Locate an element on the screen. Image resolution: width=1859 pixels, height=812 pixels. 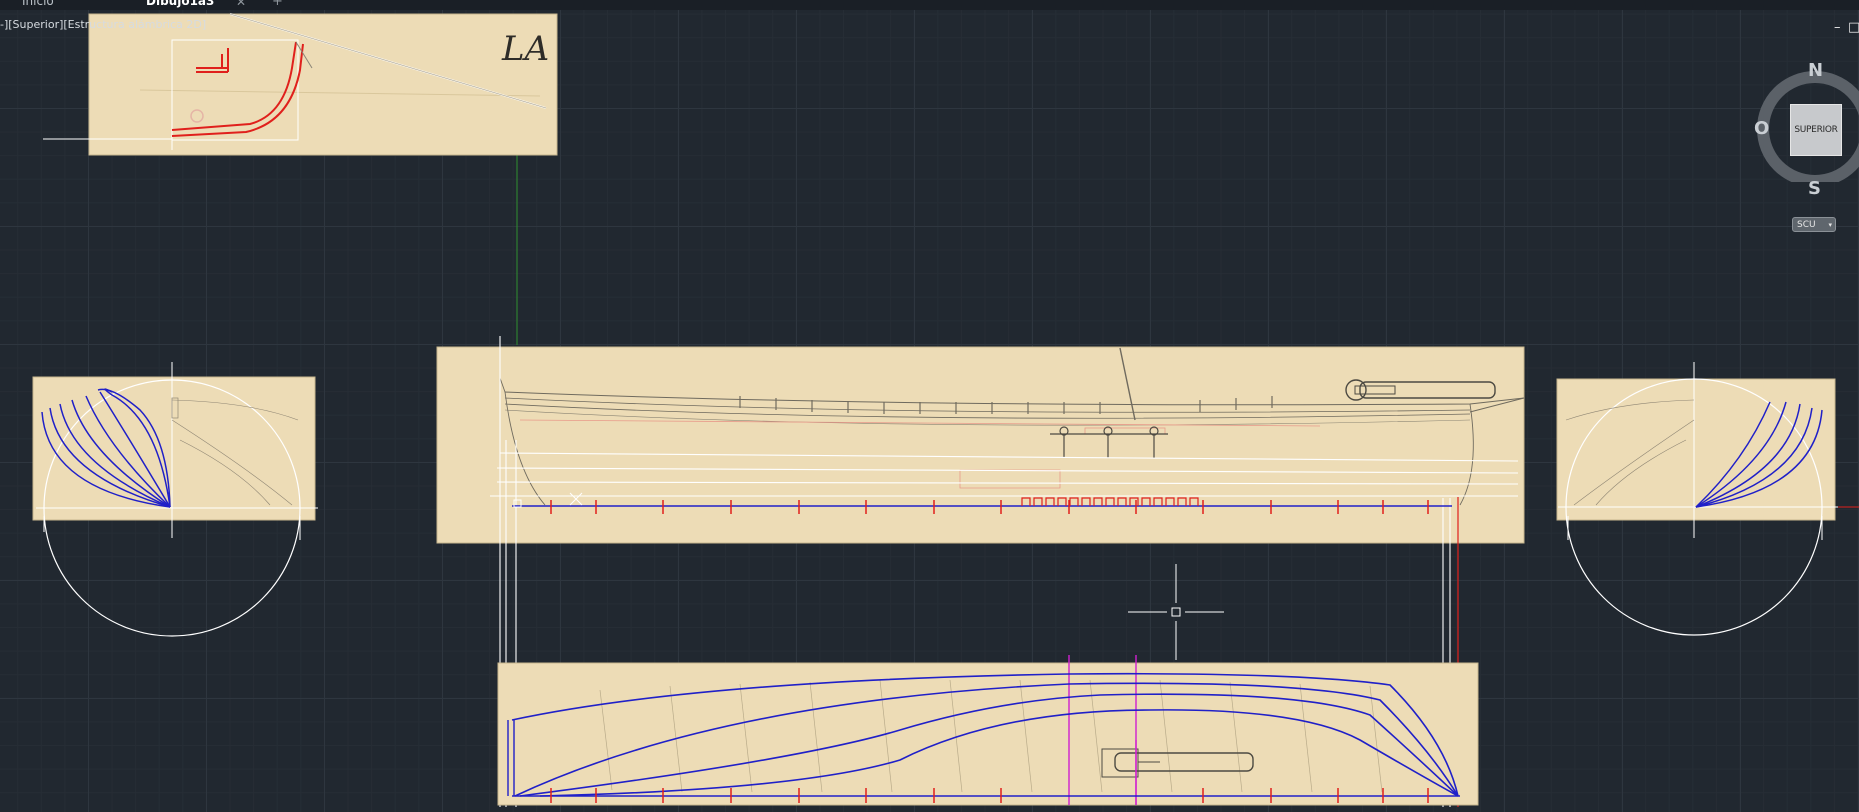
plan-lettering: LA is located at coordinates (525, 49).